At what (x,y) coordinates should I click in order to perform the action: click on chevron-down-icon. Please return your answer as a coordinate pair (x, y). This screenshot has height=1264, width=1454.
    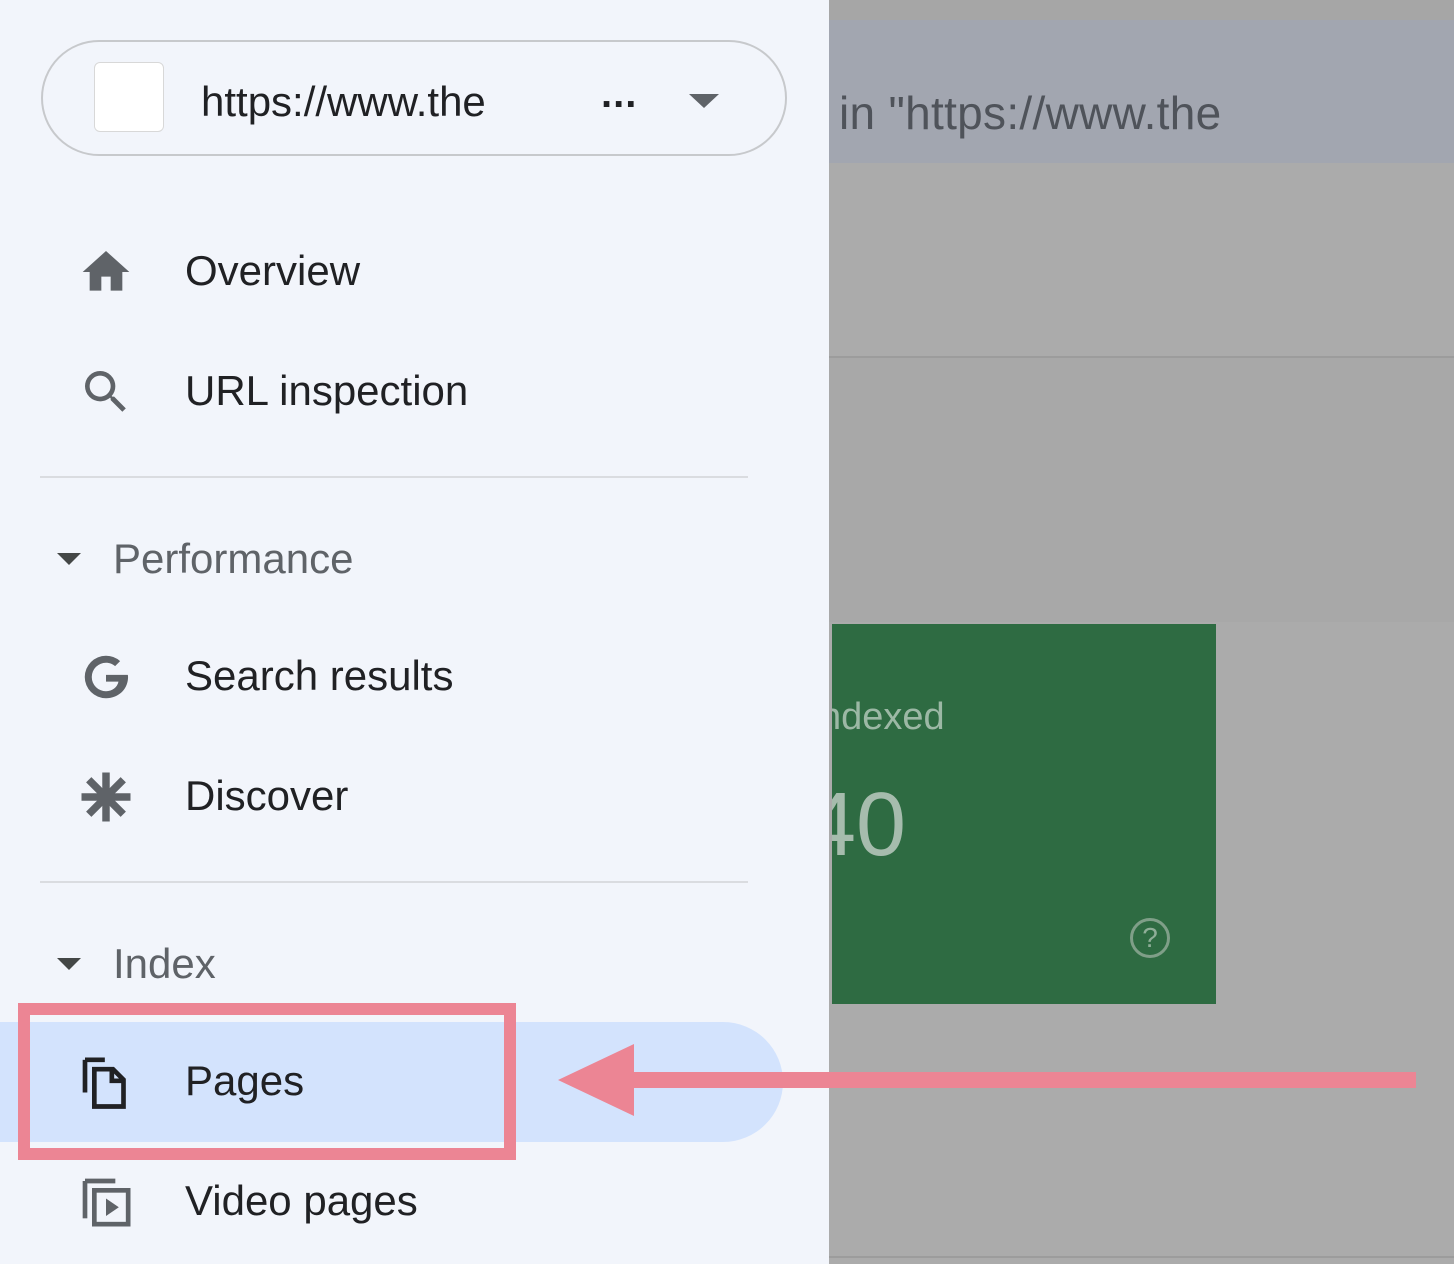
    Looking at the image, I should click on (704, 101).